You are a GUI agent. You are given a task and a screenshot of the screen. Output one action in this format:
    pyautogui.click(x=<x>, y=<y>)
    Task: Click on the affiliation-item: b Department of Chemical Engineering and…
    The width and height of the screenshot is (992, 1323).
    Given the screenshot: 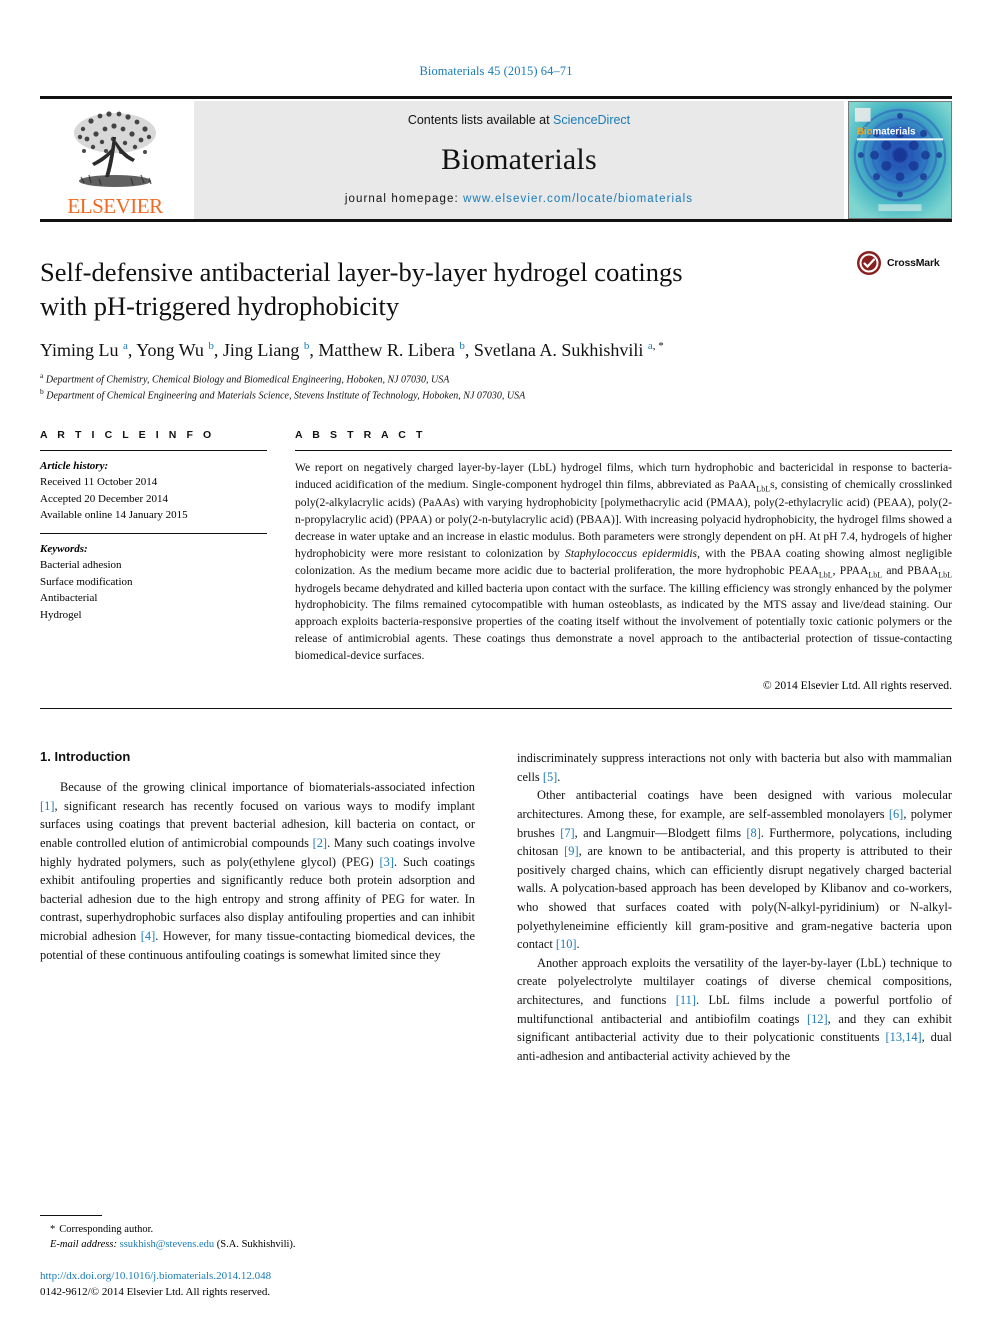 What is the action you would take?
    pyautogui.click(x=283, y=394)
    